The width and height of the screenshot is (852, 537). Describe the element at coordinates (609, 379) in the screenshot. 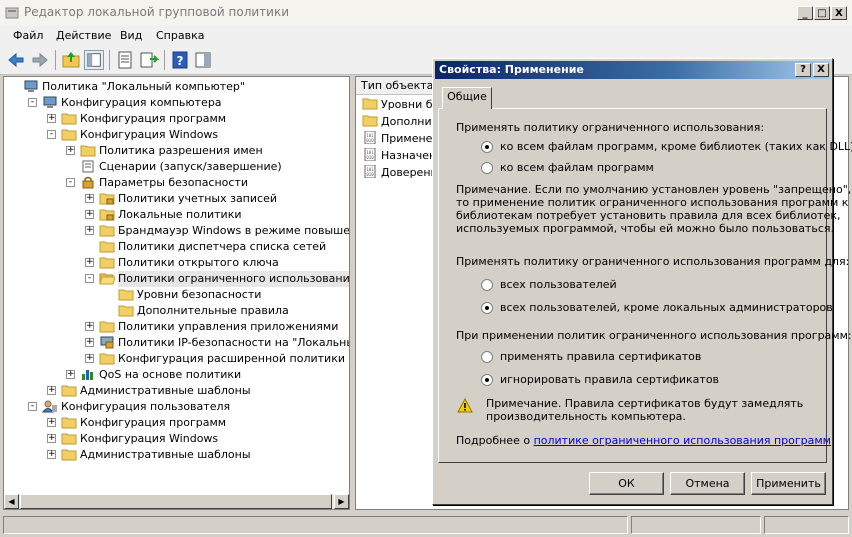

I see `radio-ignore-certificate-rules-label: игнорировать правила сертификатов` at that location.